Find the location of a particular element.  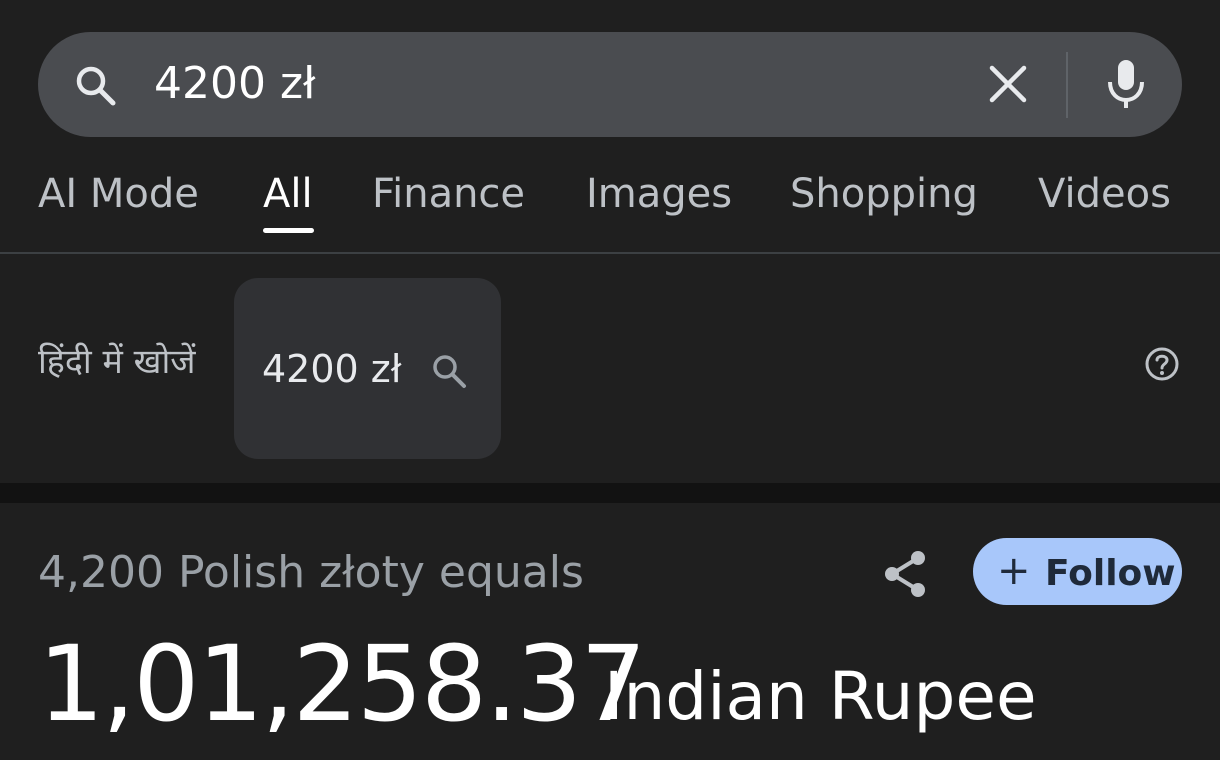

close-icon is located at coordinates (1008, 84).